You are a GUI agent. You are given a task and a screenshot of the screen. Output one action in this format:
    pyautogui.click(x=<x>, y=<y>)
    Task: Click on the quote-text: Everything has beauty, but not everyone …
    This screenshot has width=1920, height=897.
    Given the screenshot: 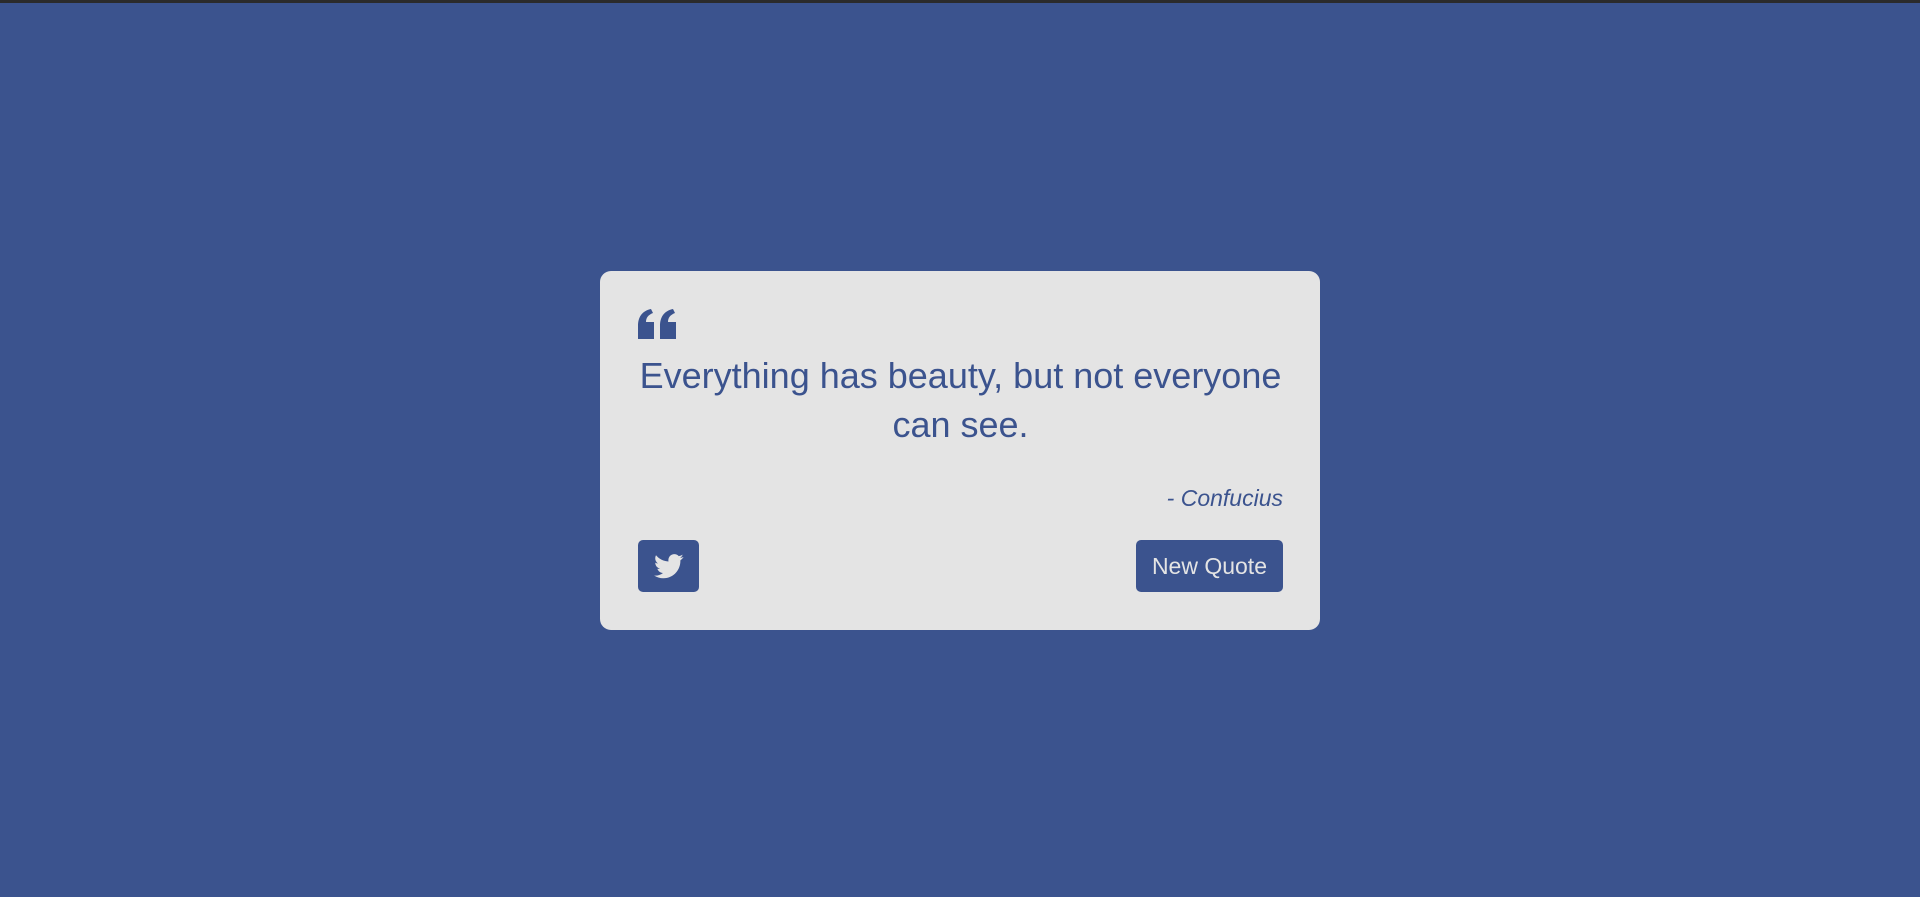 What is the action you would take?
    pyautogui.click(x=960, y=400)
    